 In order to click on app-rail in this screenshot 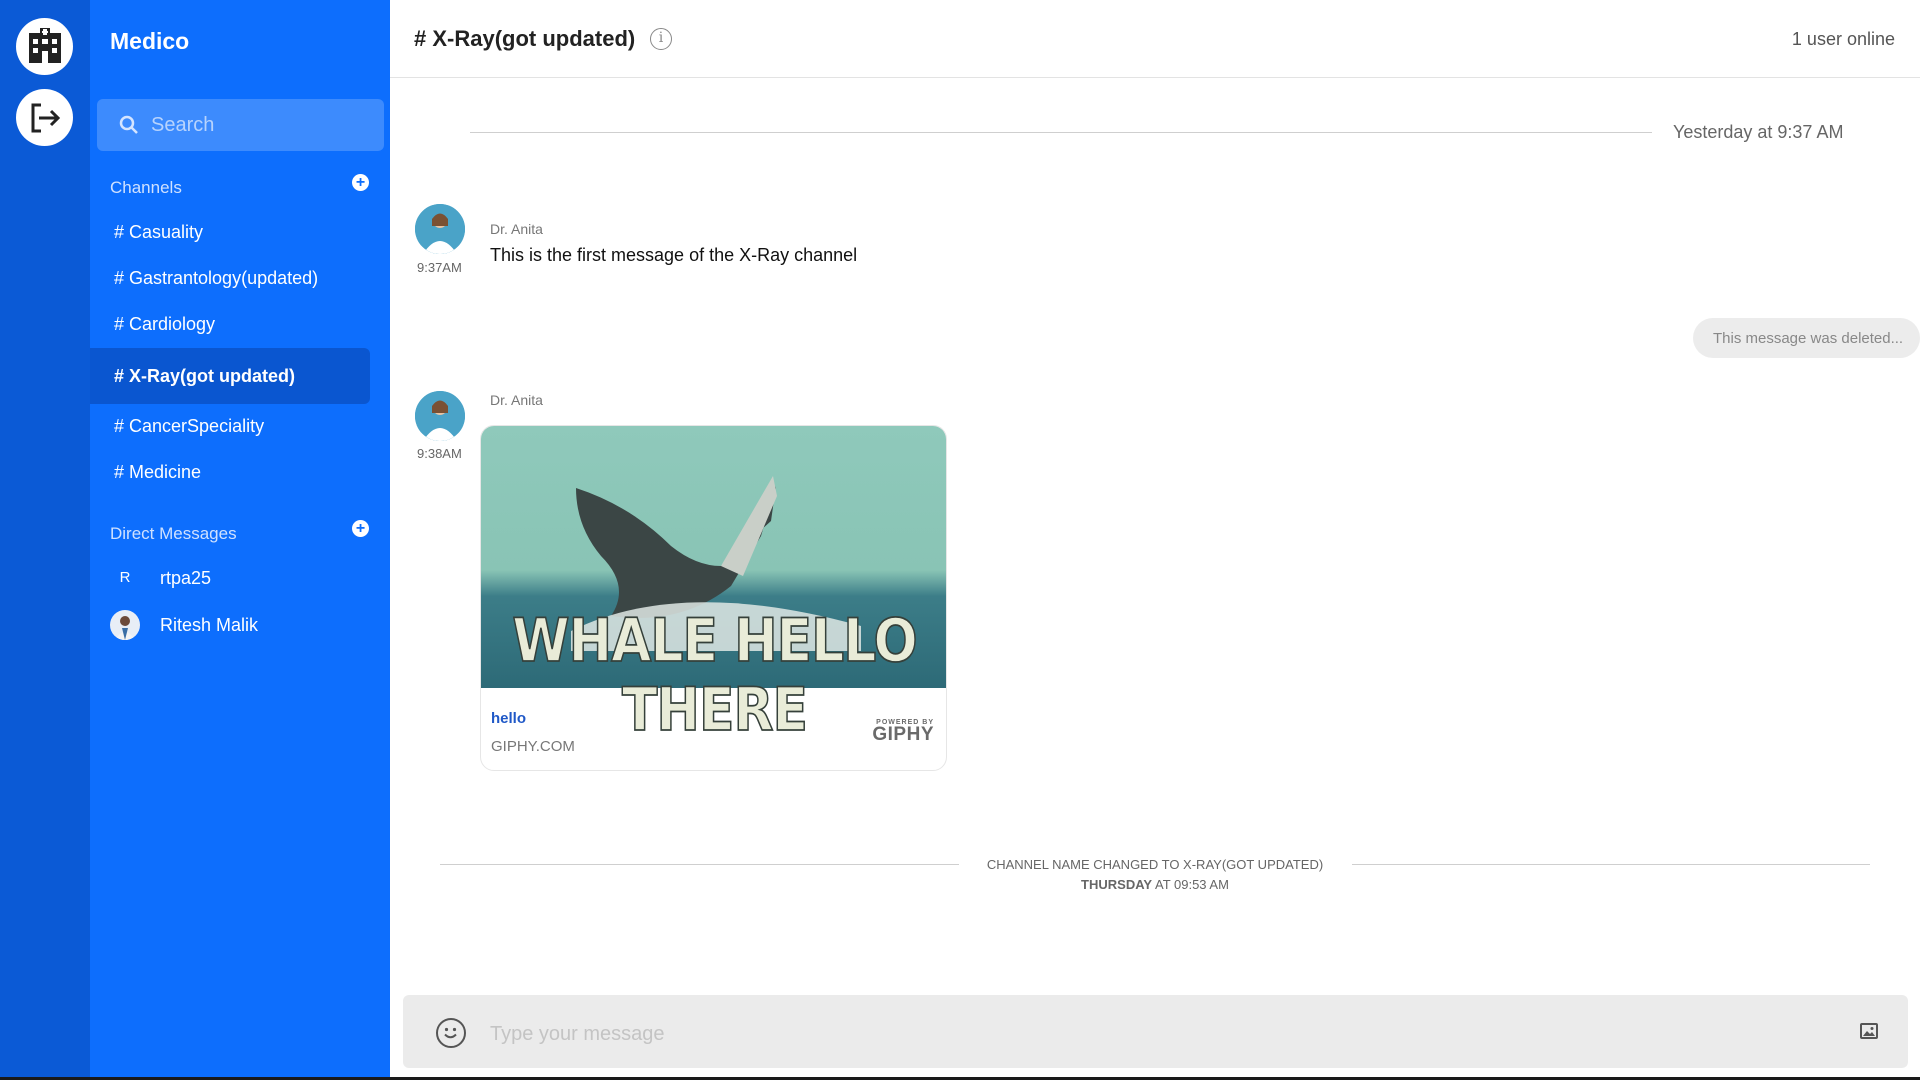, I will do `click(45, 540)`.